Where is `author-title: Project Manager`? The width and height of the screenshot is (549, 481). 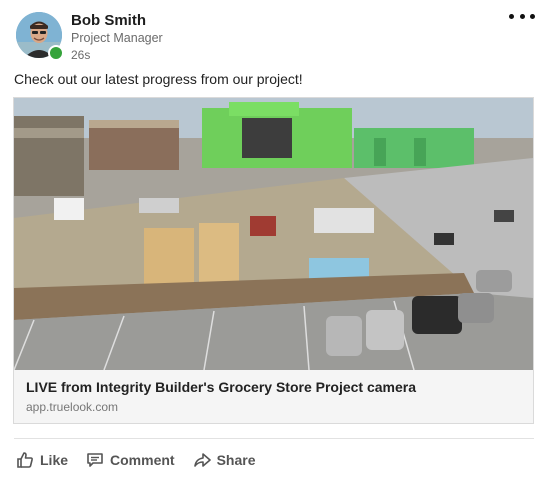 author-title: Project Manager is located at coordinates (117, 38).